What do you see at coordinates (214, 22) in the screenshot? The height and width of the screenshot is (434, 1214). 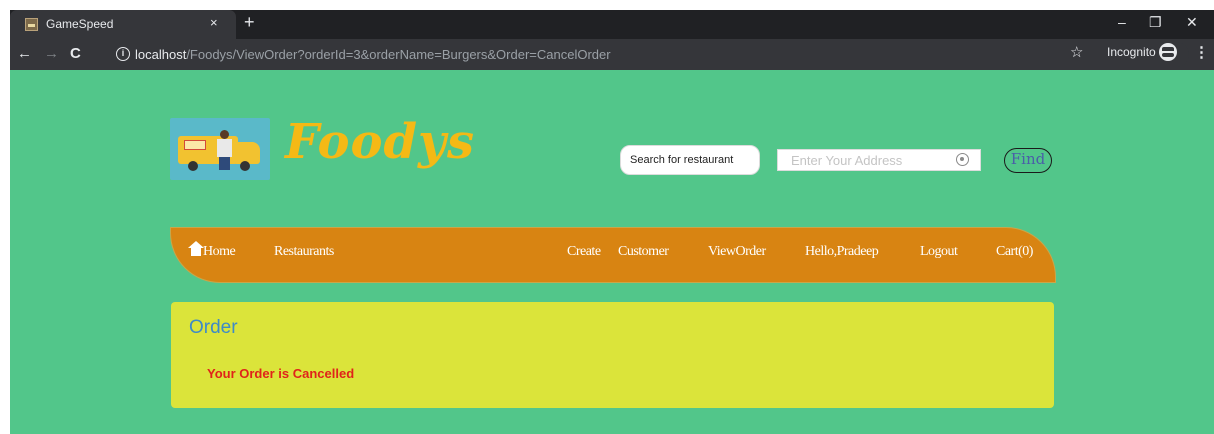 I see `tab-close-icon: ×` at bounding box center [214, 22].